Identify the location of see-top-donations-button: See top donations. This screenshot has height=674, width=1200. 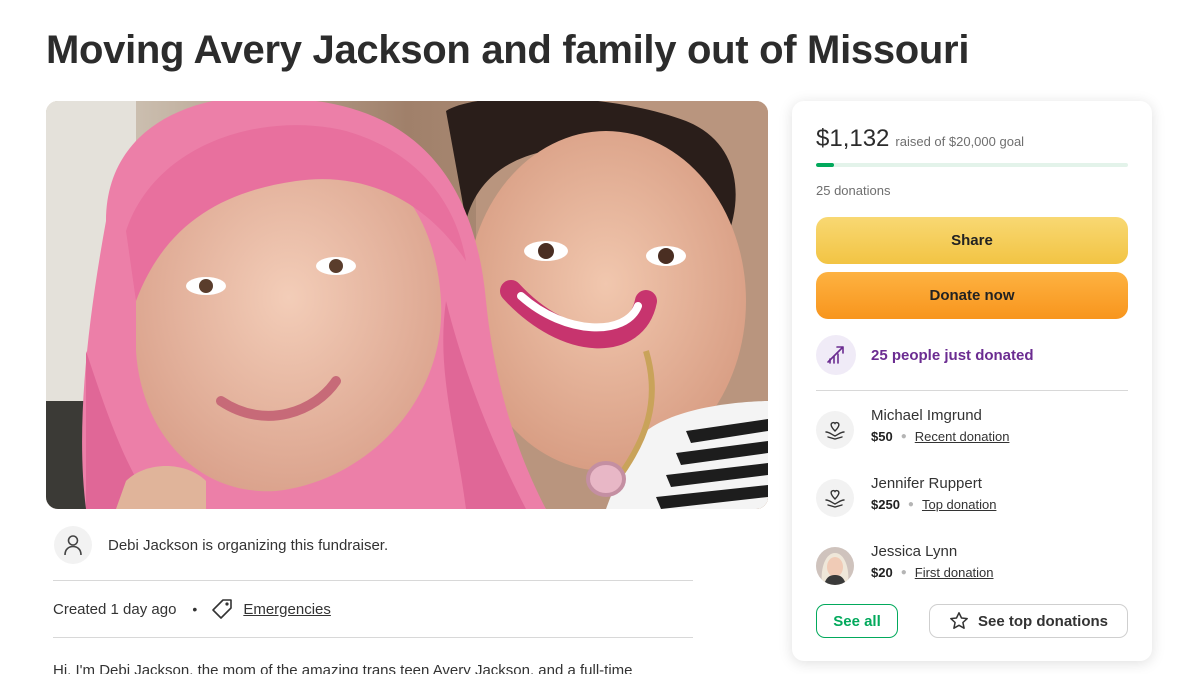
(1028, 621).